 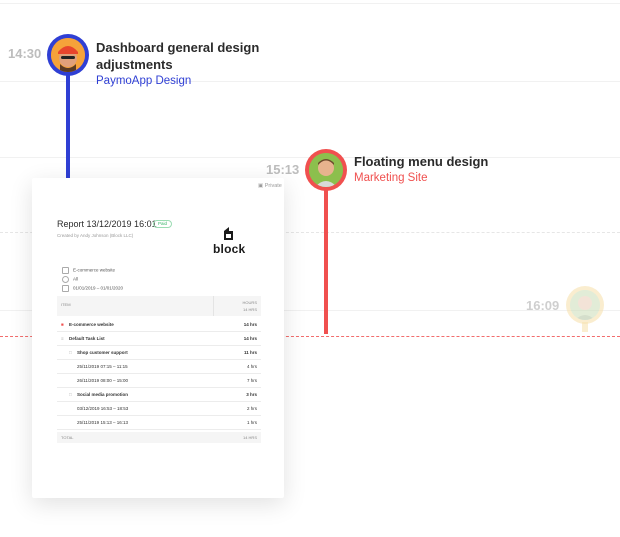 What do you see at coordinates (87, 338) in the screenshot?
I see `row-label: Default Task List` at bounding box center [87, 338].